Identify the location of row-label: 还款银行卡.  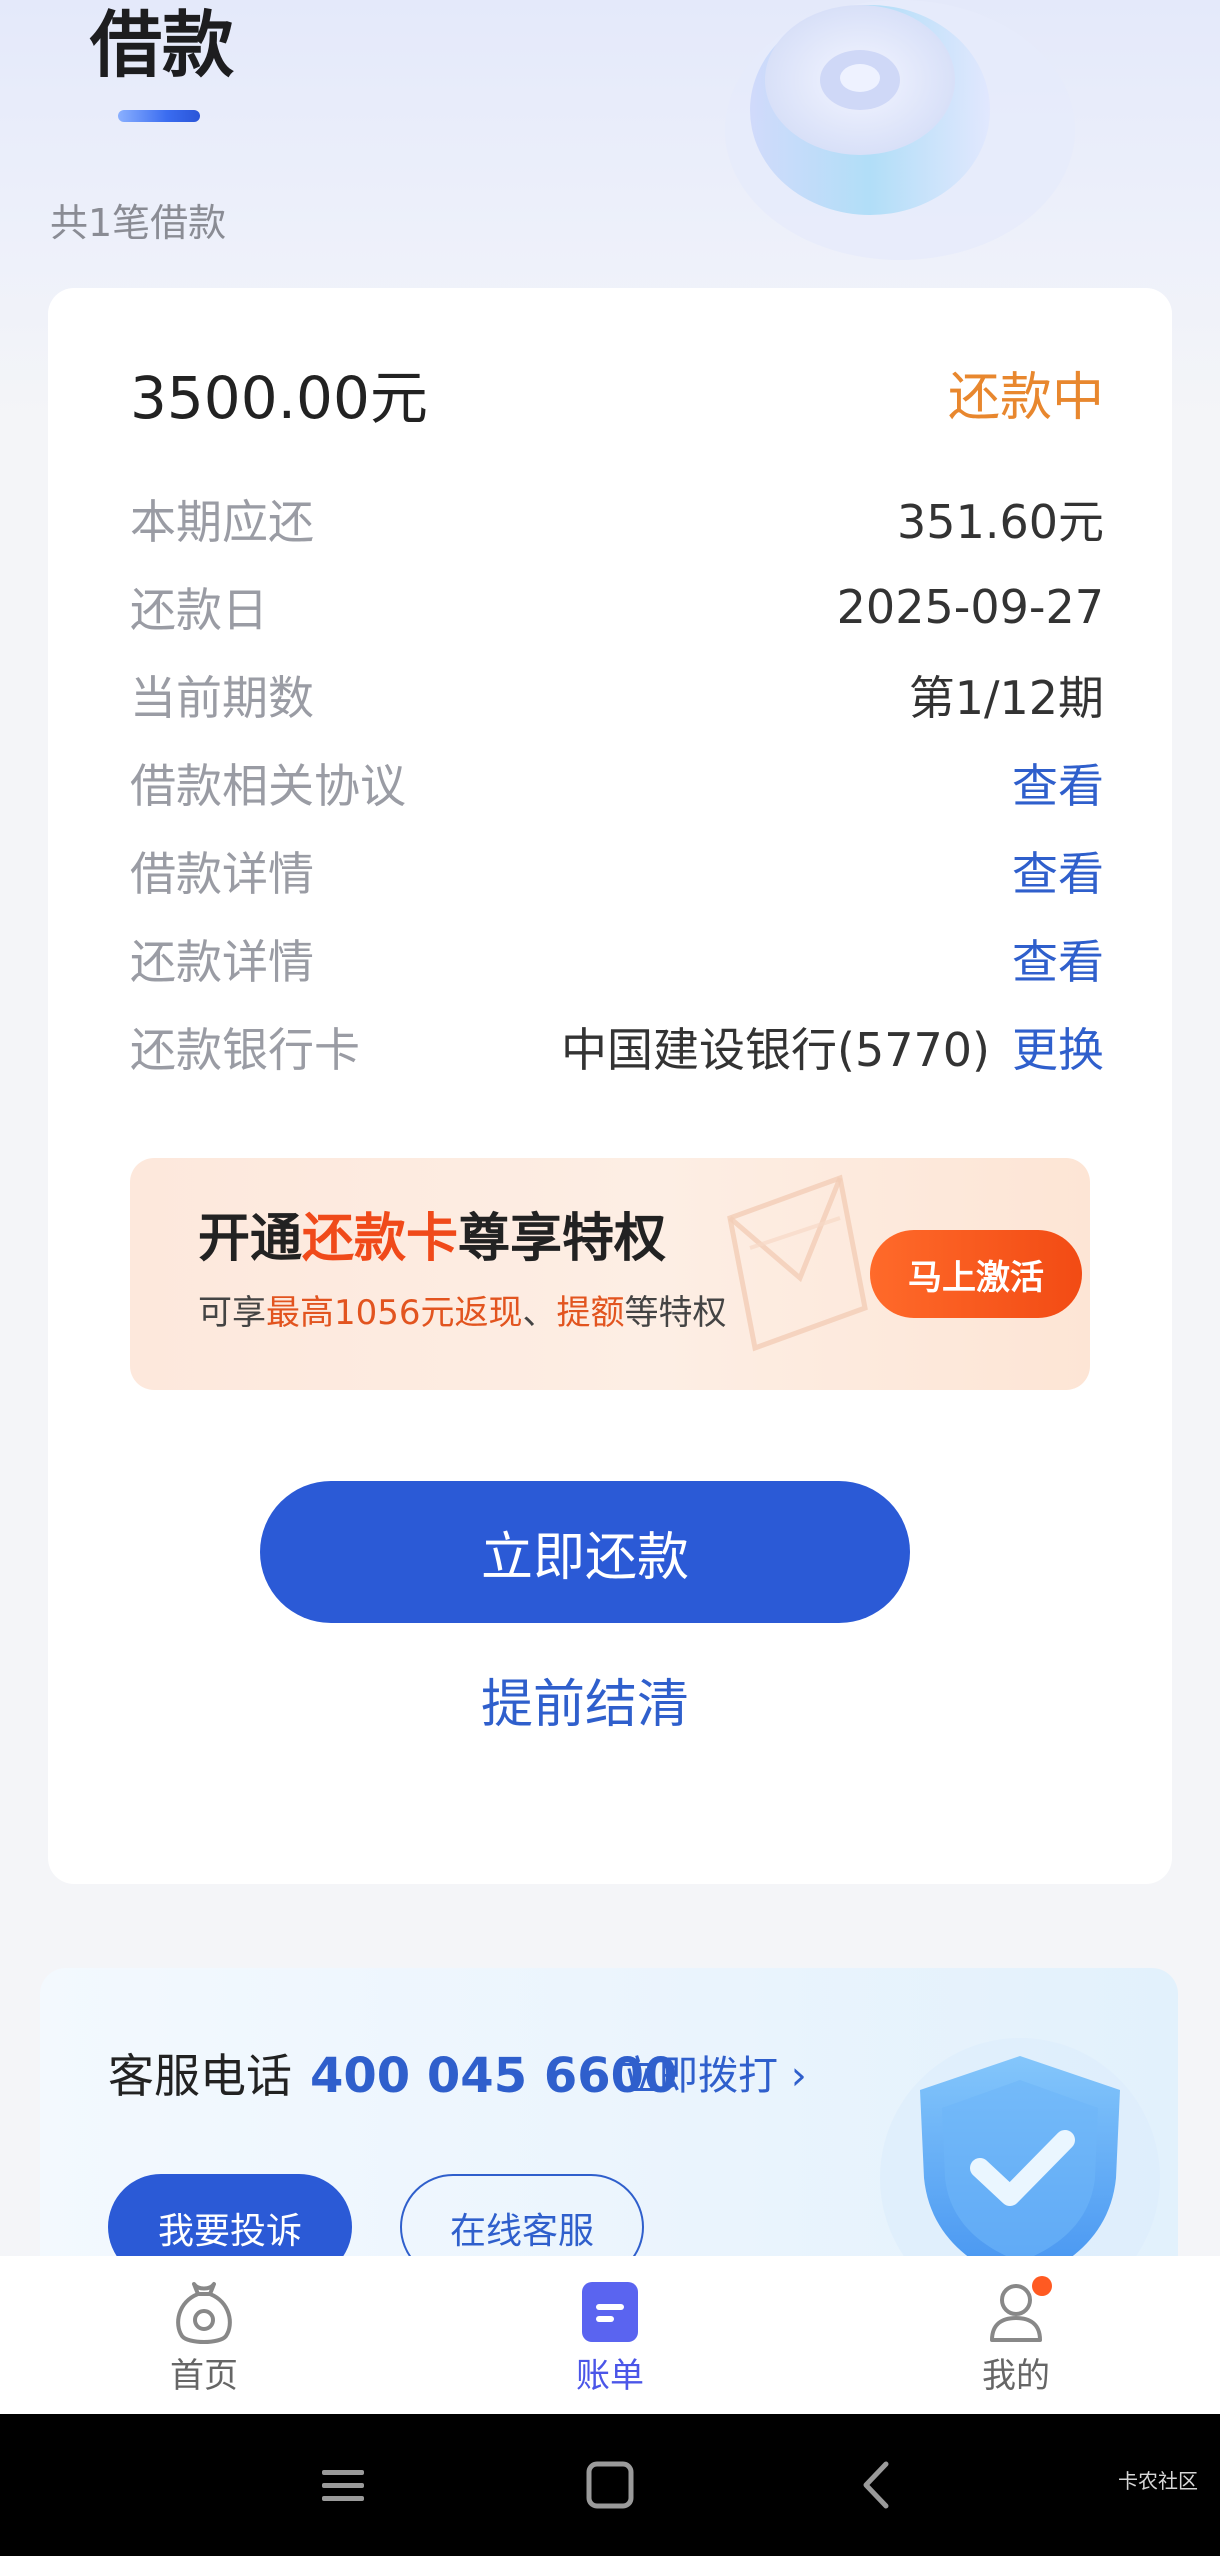
(245, 1050).